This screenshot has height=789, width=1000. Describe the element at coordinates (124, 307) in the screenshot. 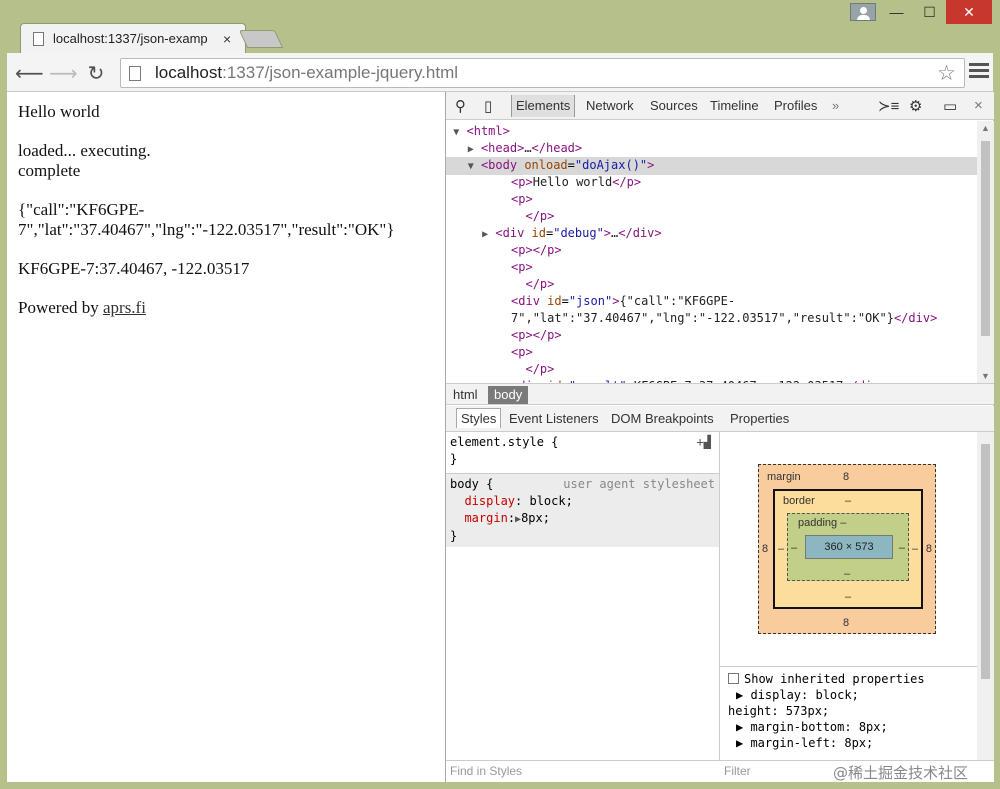

I see `aprs-link: aprs.fi` at that location.